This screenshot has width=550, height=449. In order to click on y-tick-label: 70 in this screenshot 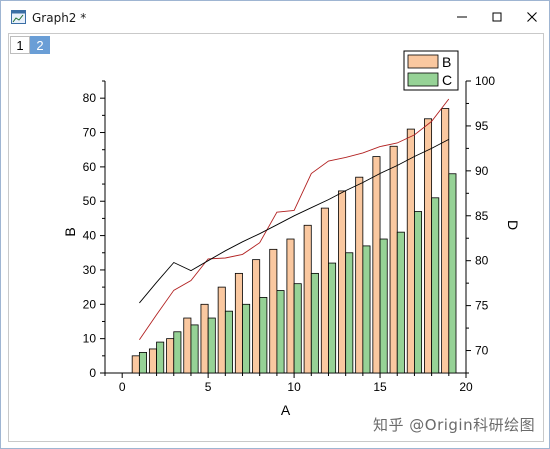, I will do `click(90, 133)`.